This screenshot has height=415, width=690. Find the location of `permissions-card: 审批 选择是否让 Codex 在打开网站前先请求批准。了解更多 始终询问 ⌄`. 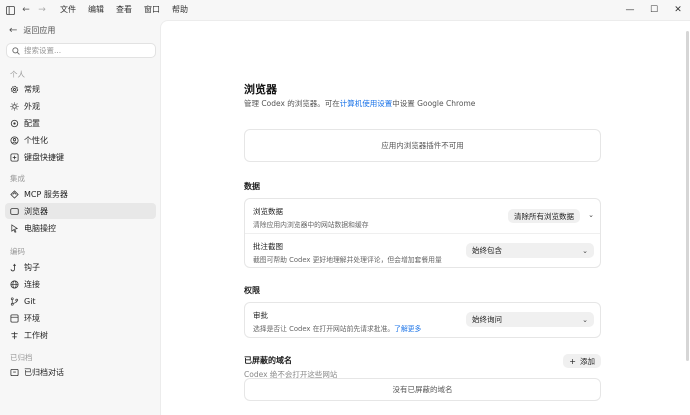

permissions-card: 审批 选择是否让 Codex 在打开网站前先请求批准。了解更多 始终询问 ⌄ is located at coordinates (422, 320).